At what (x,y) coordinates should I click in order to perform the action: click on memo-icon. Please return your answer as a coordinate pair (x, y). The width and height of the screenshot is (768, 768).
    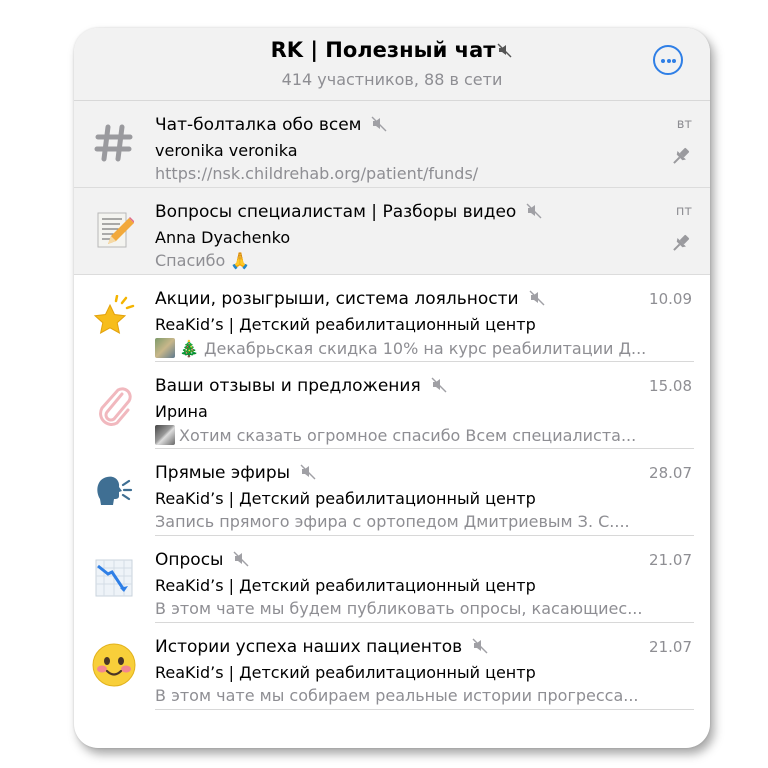
    Looking at the image, I should click on (114, 230).